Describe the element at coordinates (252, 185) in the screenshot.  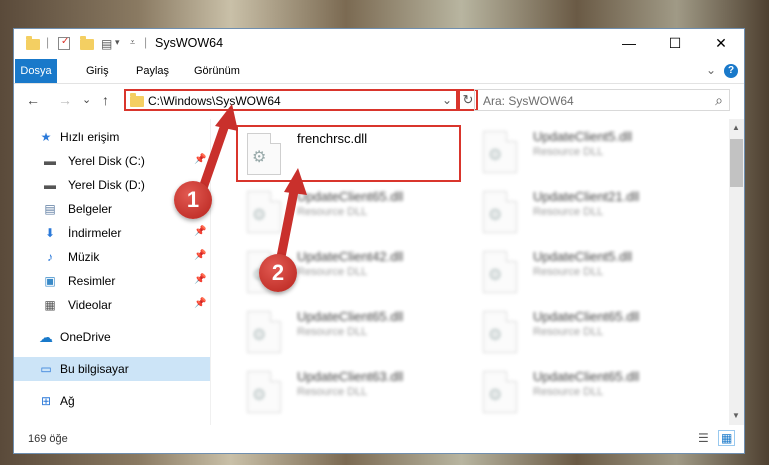
I see `annotation-arrows` at that location.